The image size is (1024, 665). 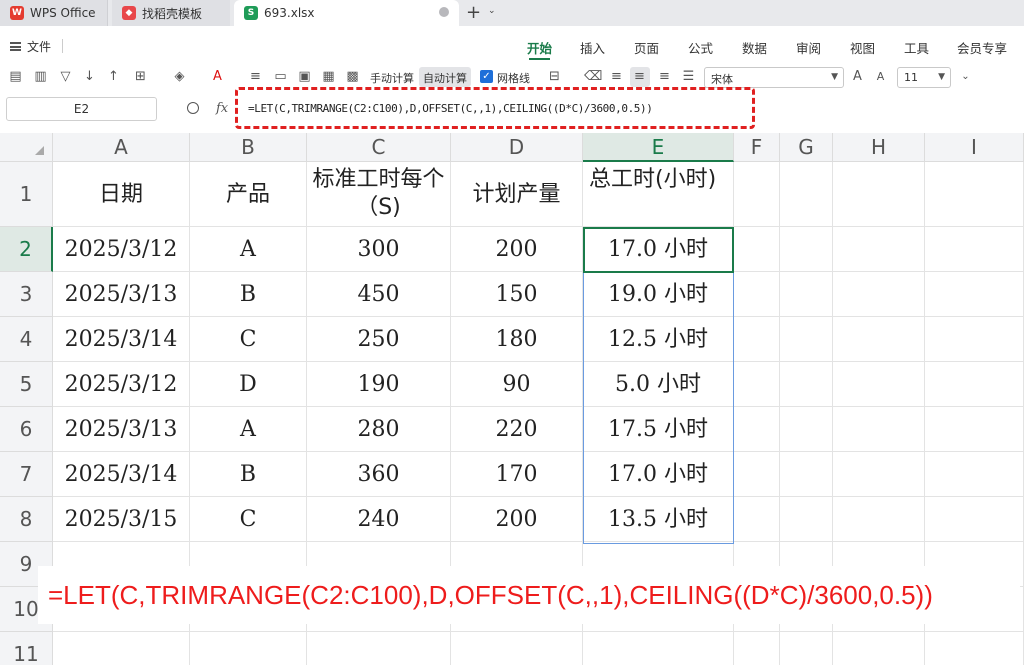 I want to click on cell-c7: 360, so click(x=379, y=474).